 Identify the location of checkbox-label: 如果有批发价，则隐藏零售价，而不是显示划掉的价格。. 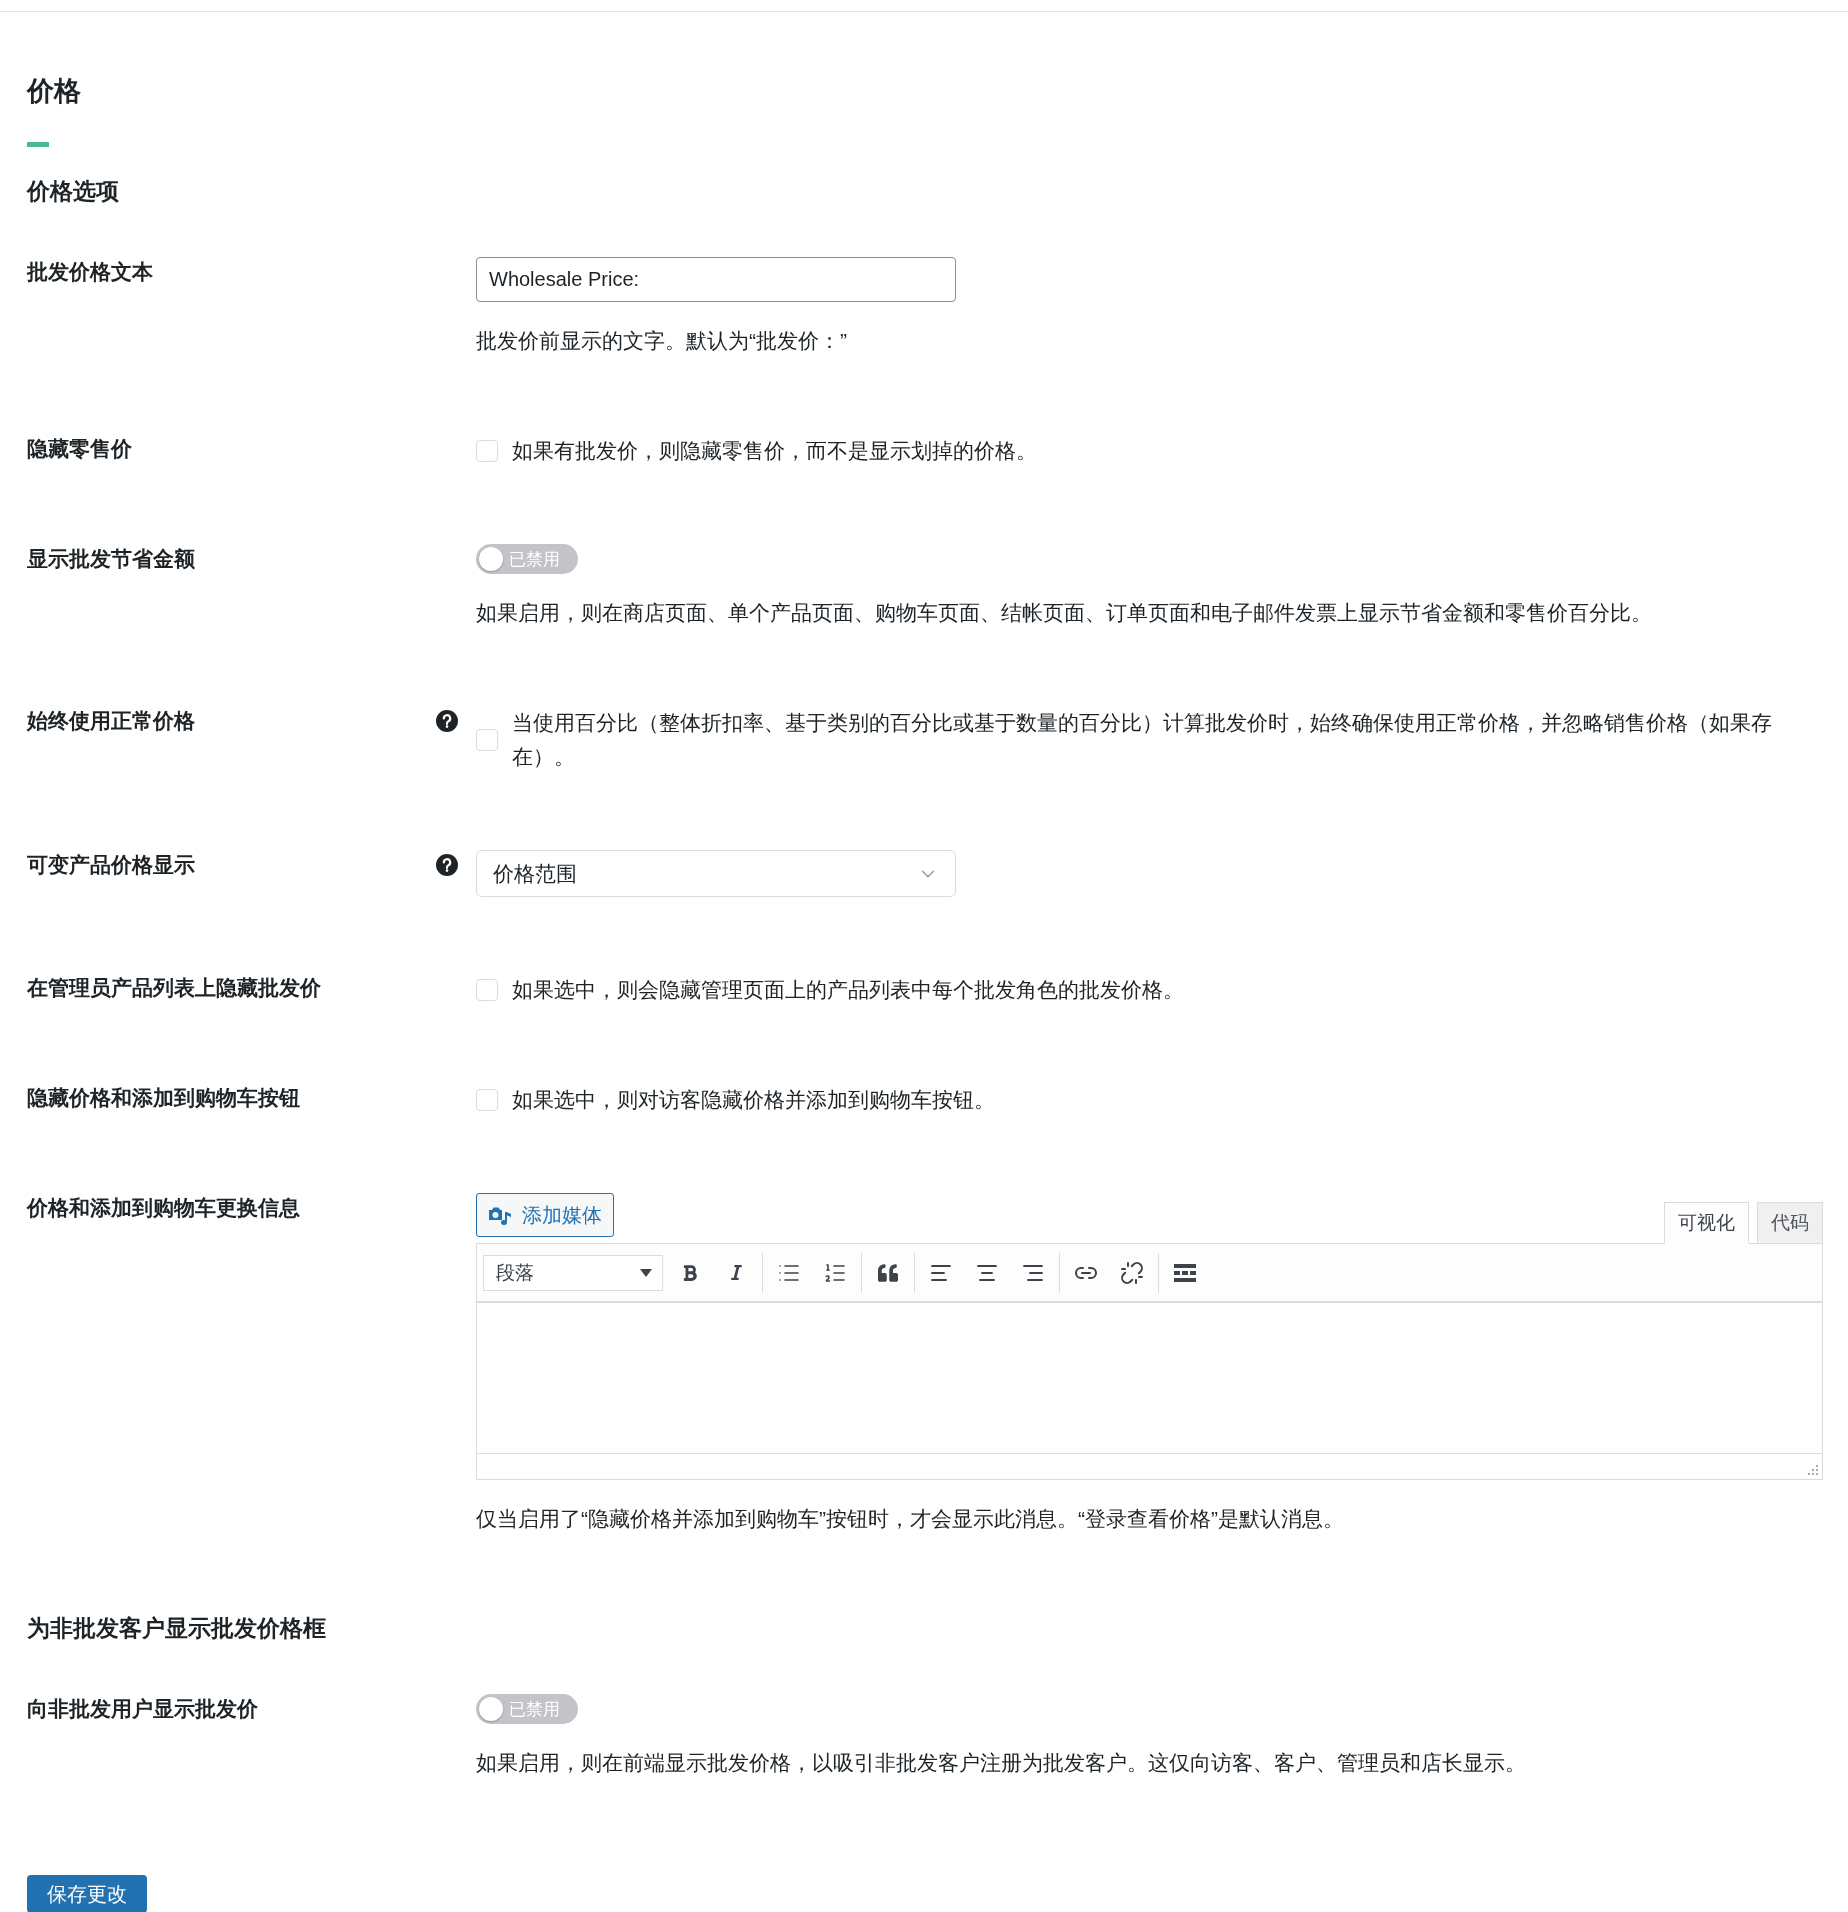
(774, 451).